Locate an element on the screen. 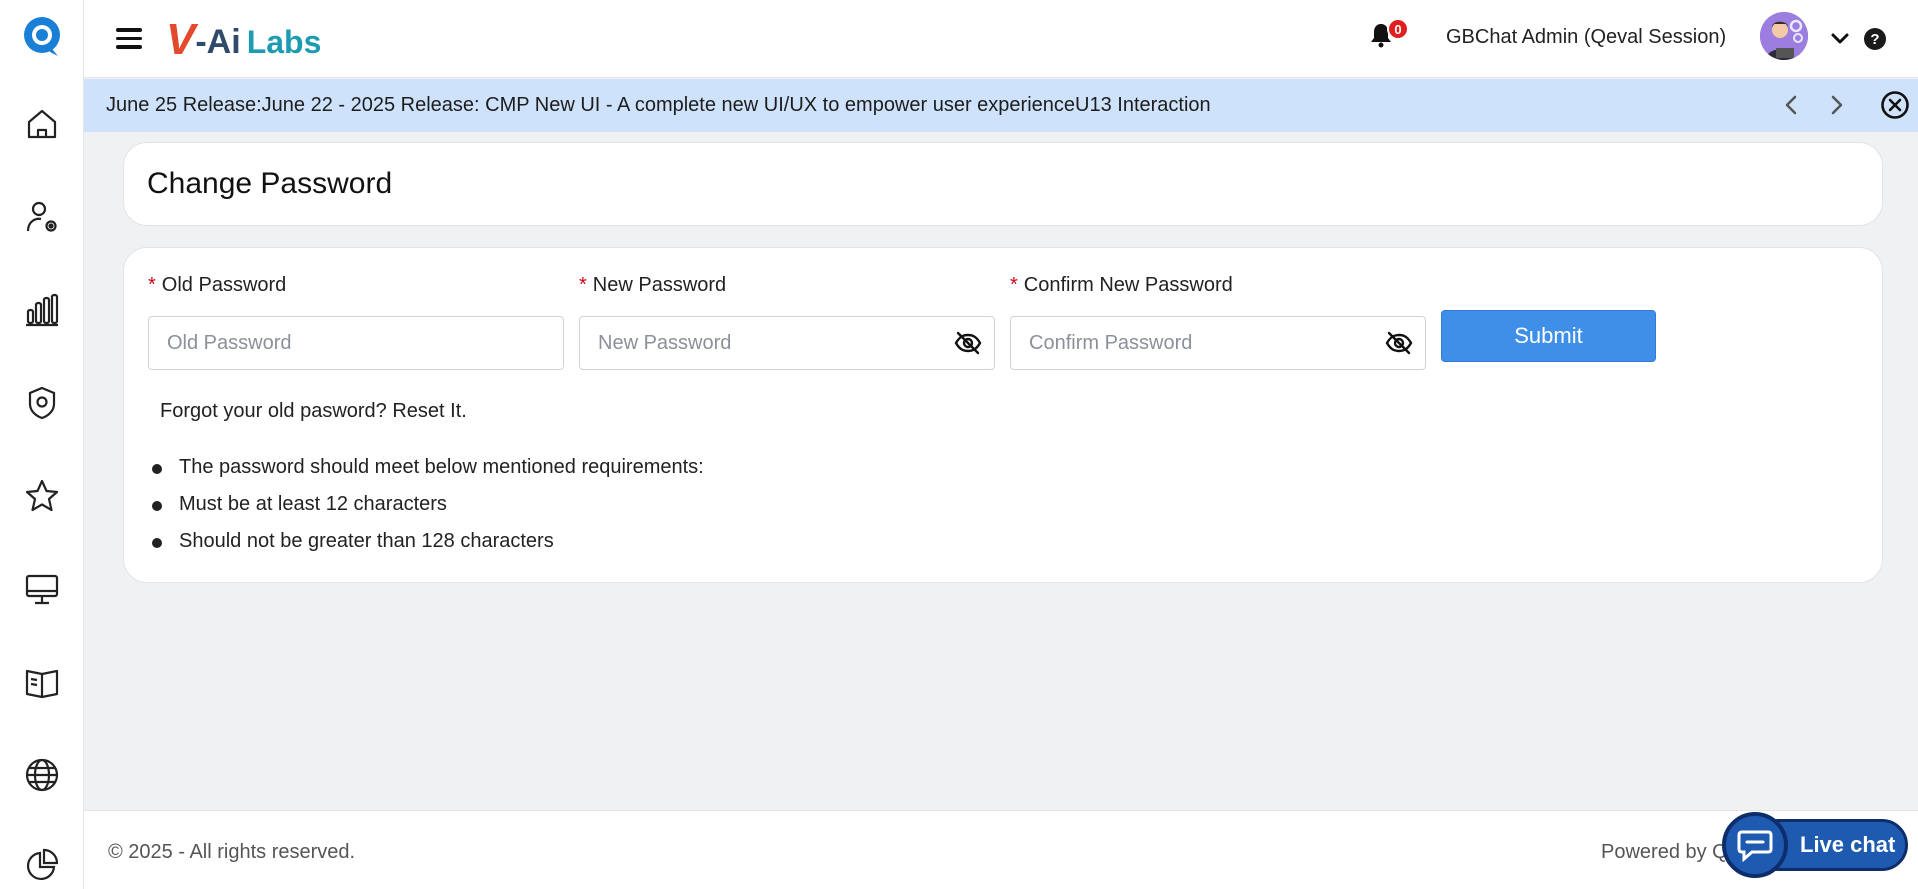  new-password-field: * New Password is located at coordinates (787, 322).